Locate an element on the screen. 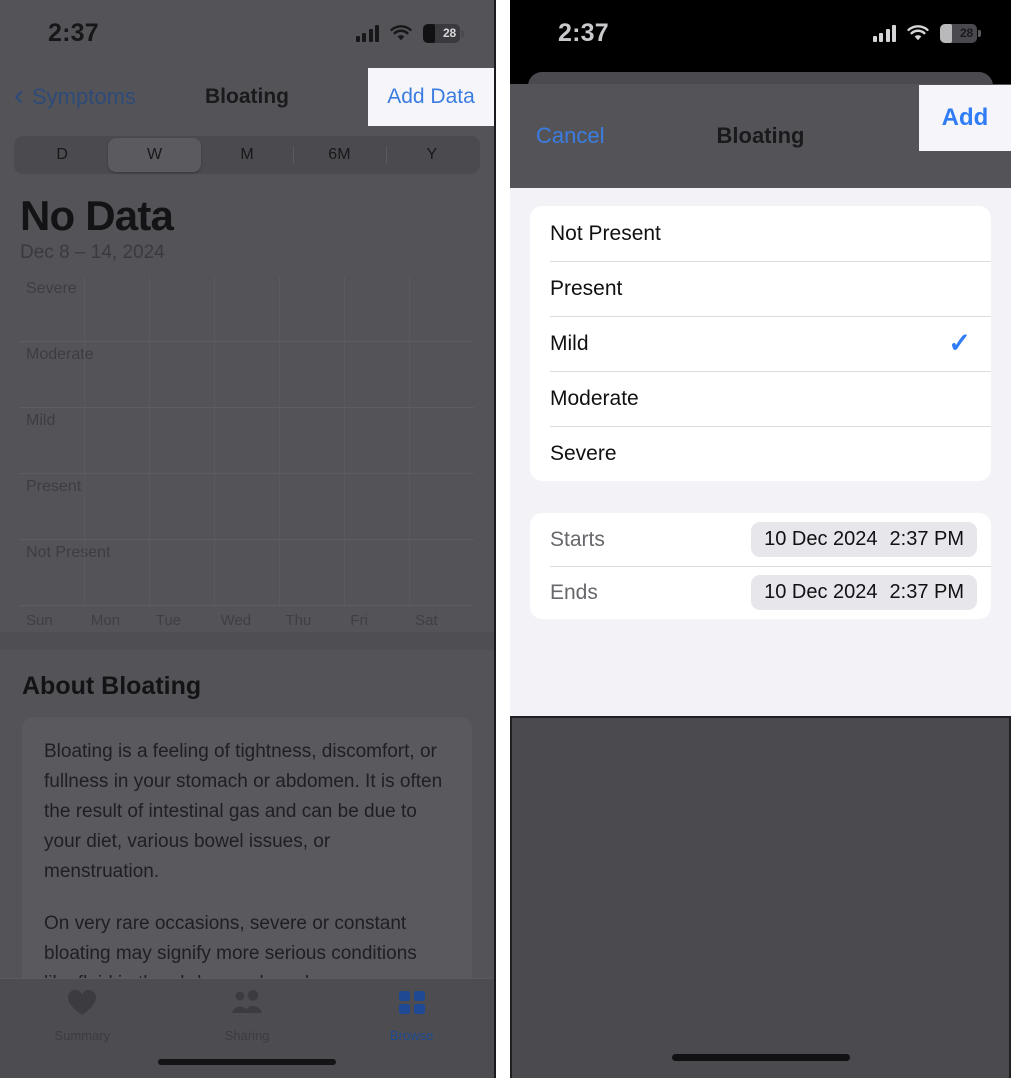 This screenshot has height=1078, width=1011. tab-browse-label: Browse is located at coordinates (412, 1035).